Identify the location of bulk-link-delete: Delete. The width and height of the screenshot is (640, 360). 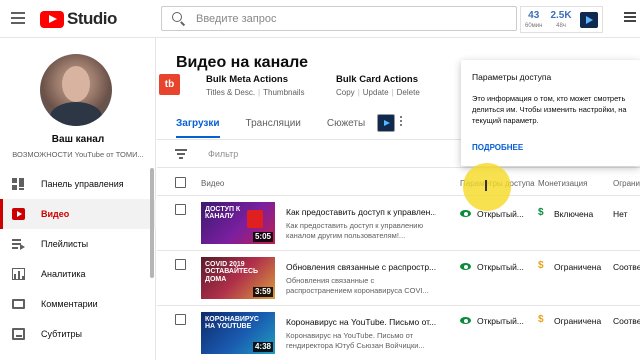
(408, 92).